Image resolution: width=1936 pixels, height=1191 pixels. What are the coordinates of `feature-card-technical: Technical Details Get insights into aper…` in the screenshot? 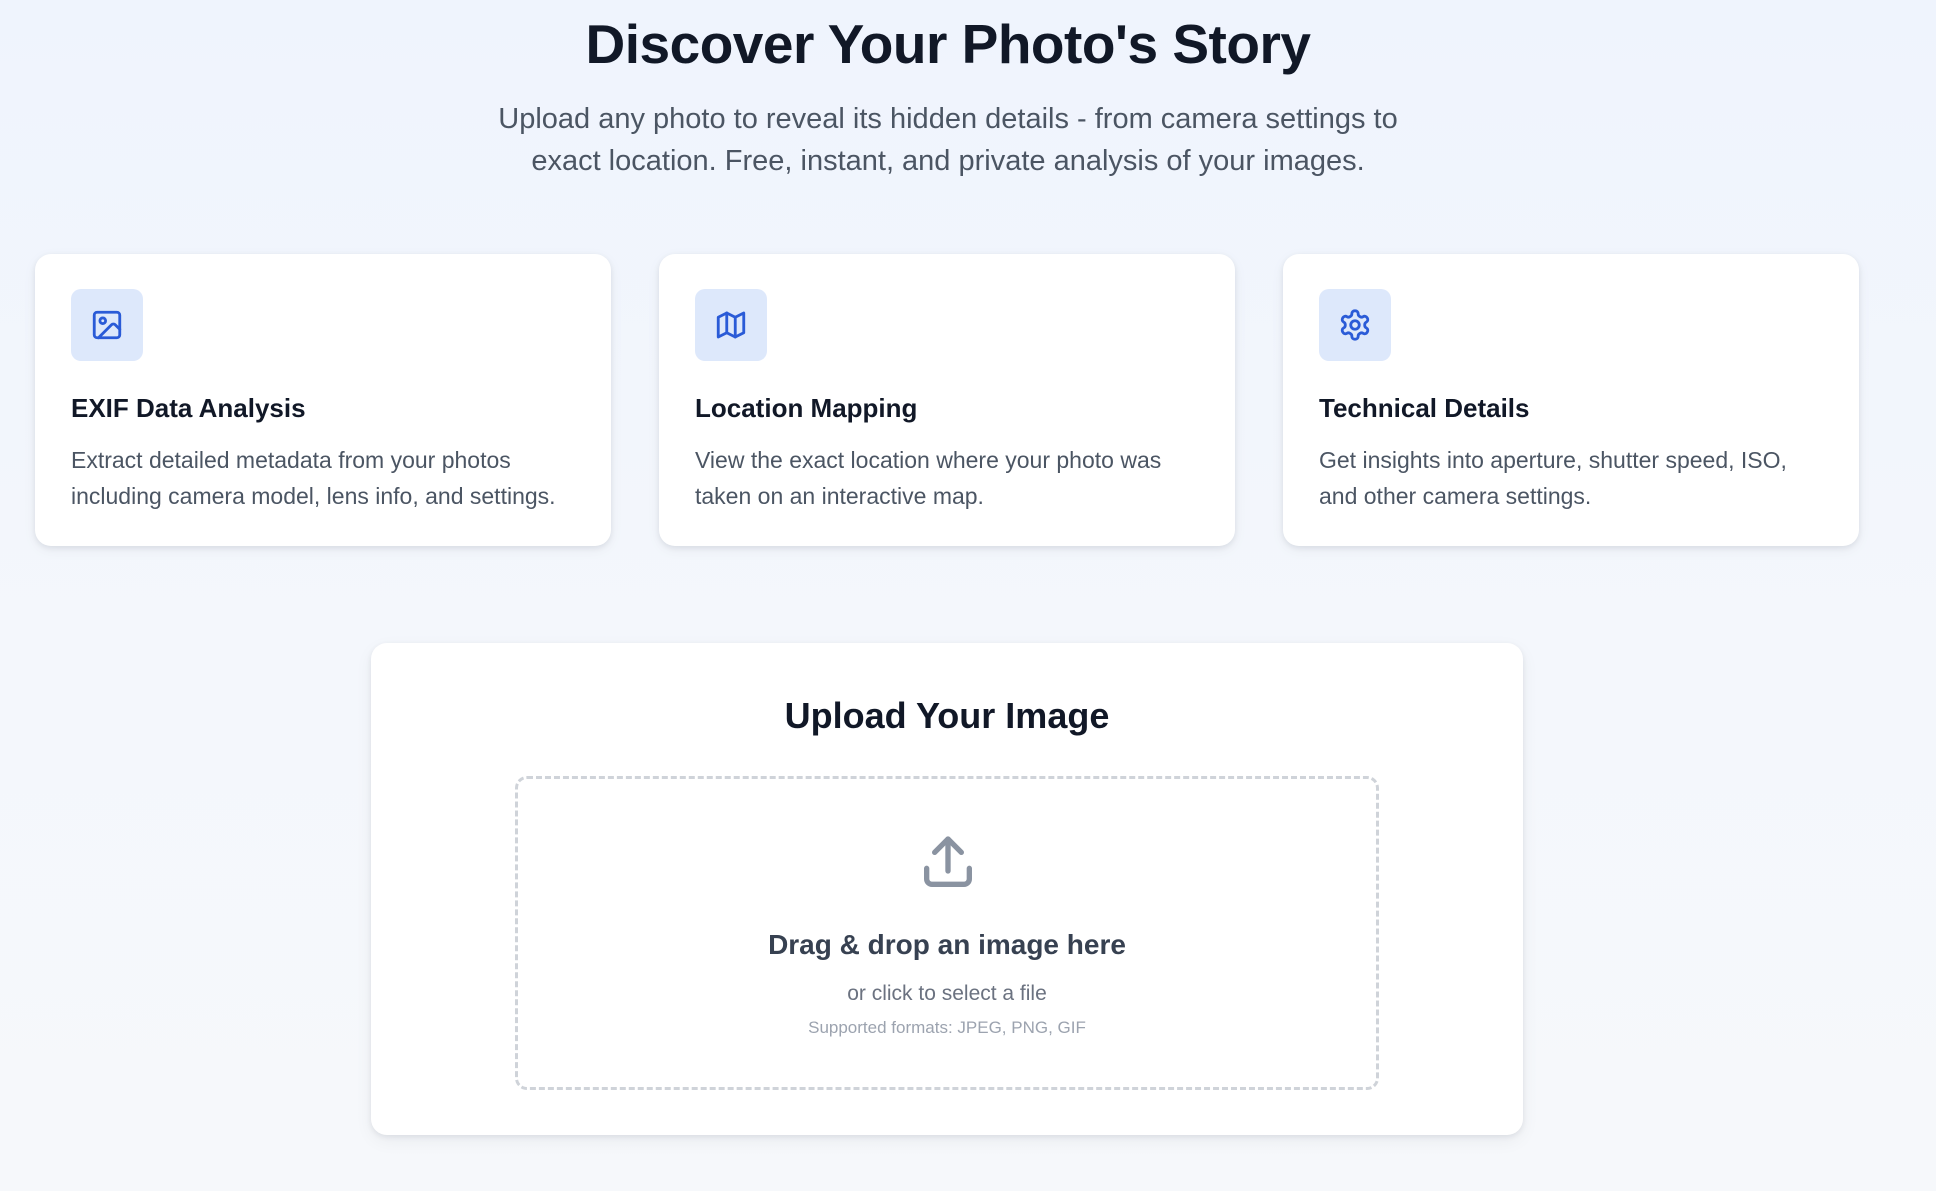 It's located at (1571, 400).